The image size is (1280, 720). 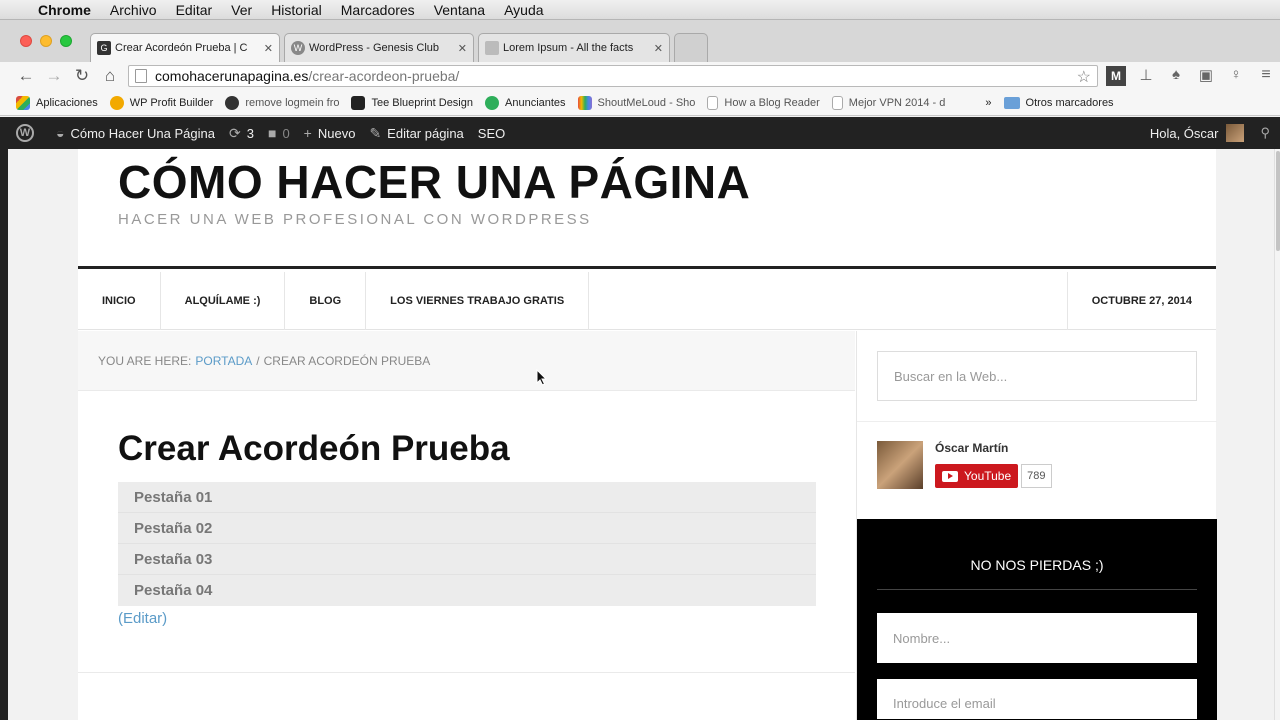 What do you see at coordinates (467, 528) in the screenshot?
I see `accordion-tab-02: Pestaña 02` at bounding box center [467, 528].